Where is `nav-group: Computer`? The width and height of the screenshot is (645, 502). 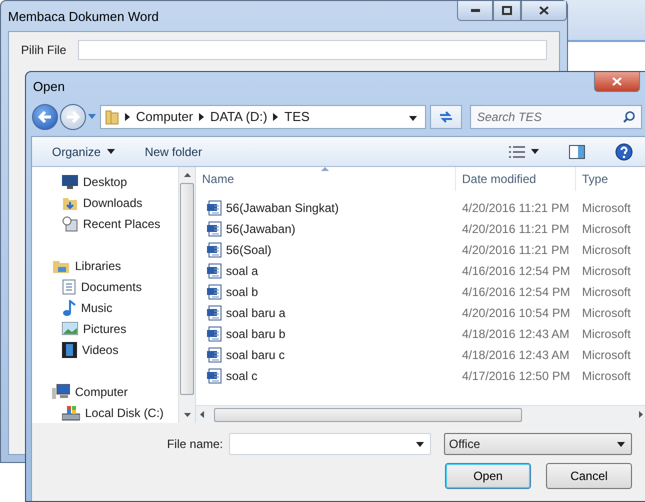
nav-group: Computer is located at coordinates (105, 391).